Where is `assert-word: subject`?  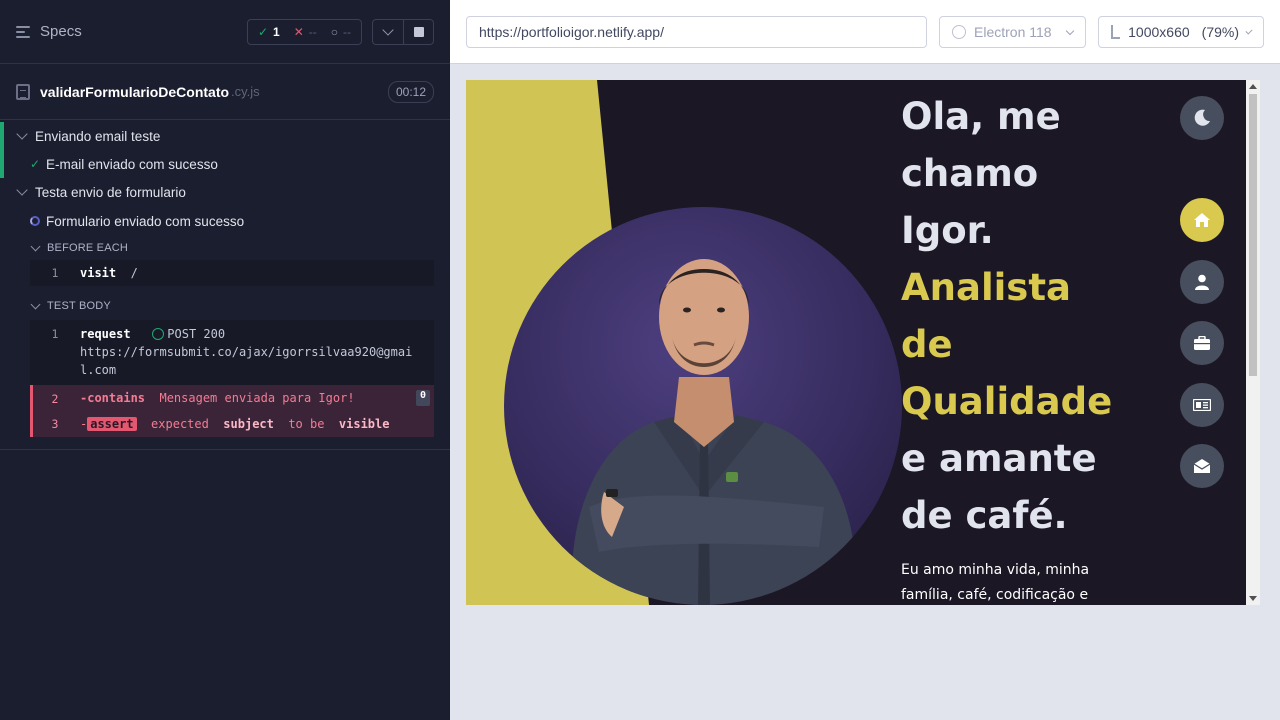
assert-word: subject is located at coordinates (248, 424).